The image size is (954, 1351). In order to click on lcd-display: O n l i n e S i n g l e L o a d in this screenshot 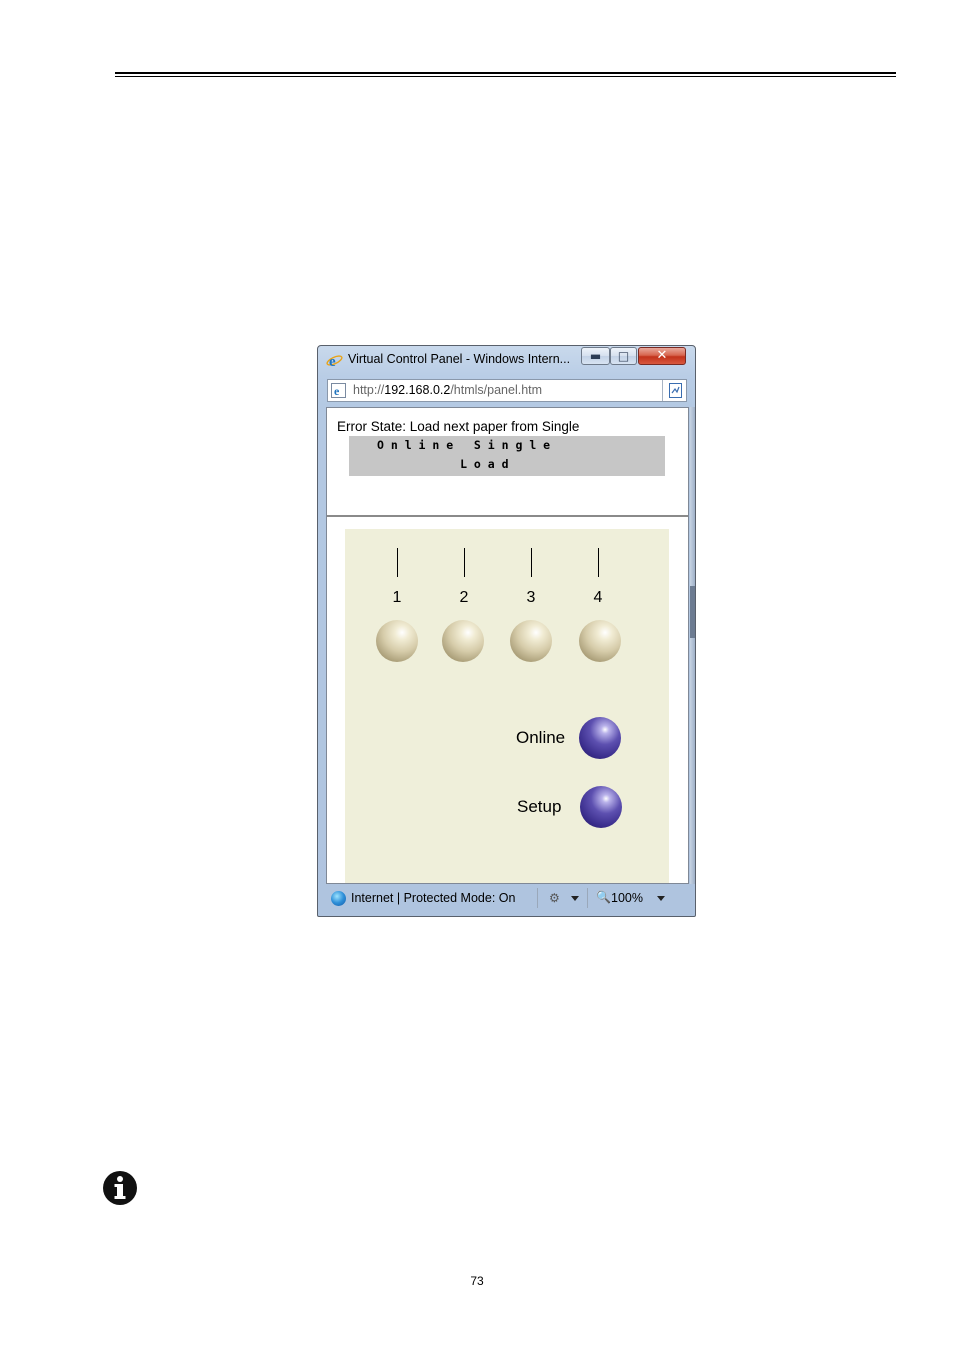, I will do `click(507, 456)`.